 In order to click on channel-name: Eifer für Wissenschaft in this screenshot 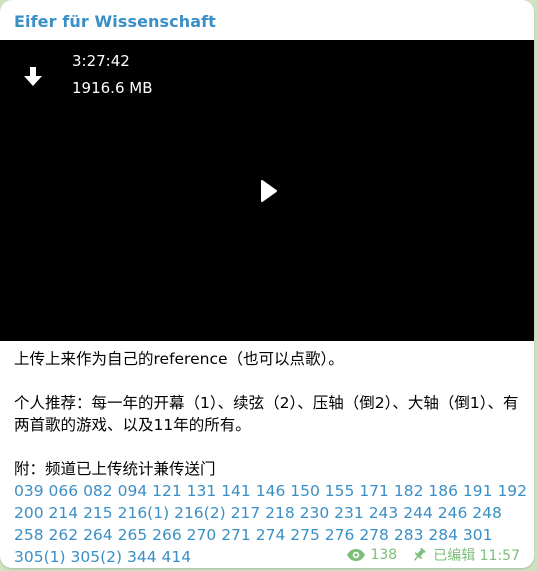, I will do `click(115, 21)`.